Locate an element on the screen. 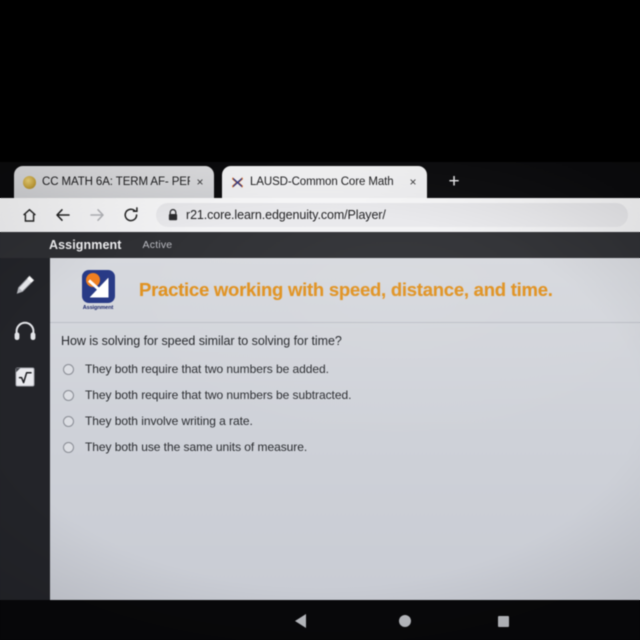 This screenshot has width=640, height=640. home-circle-icon is located at coordinates (405, 621).